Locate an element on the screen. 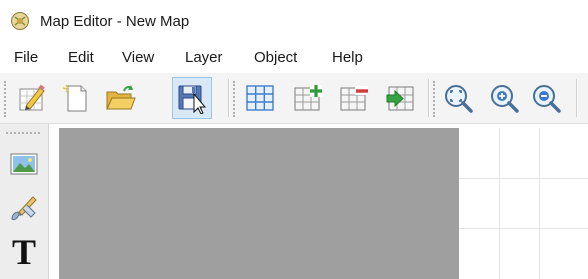 This screenshot has height=279, width=588. zoom-in-button is located at coordinates (504, 98).